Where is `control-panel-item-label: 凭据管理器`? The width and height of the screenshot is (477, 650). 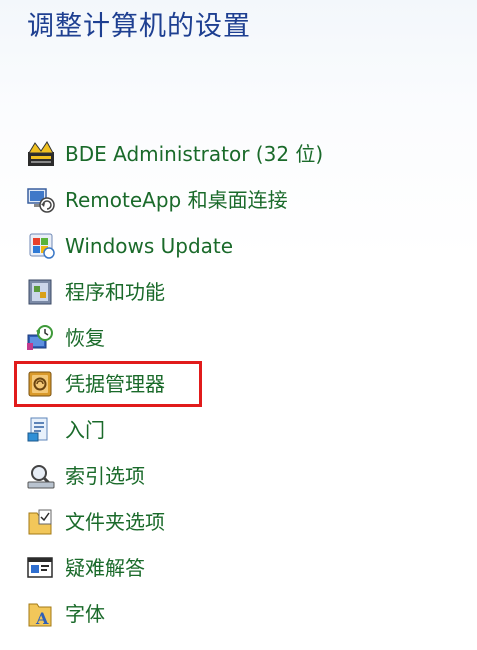 control-panel-item-label: 凭据管理器 is located at coordinates (115, 384).